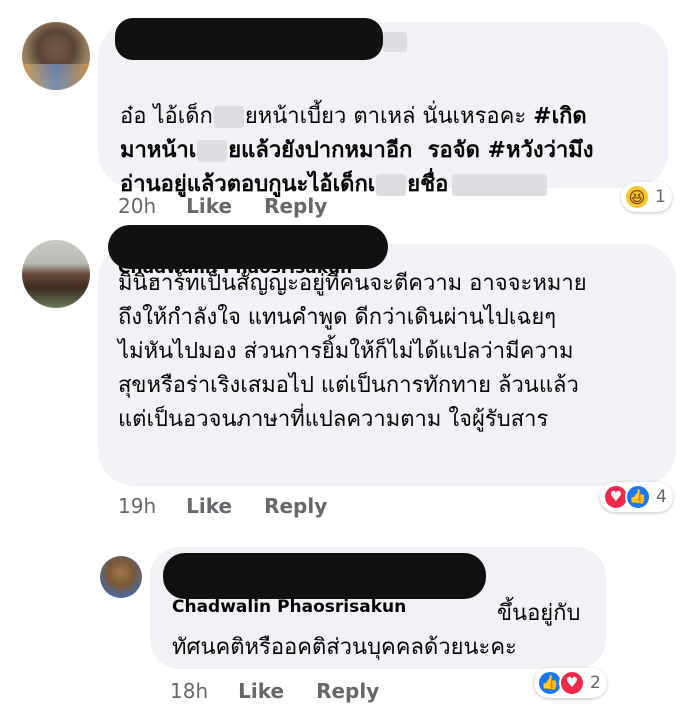 The height and width of the screenshot is (719, 700). What do you see at coordinates (189, 691) in the screenshot?
I see `timestamp: 18h` at bounding box center [189, 691].